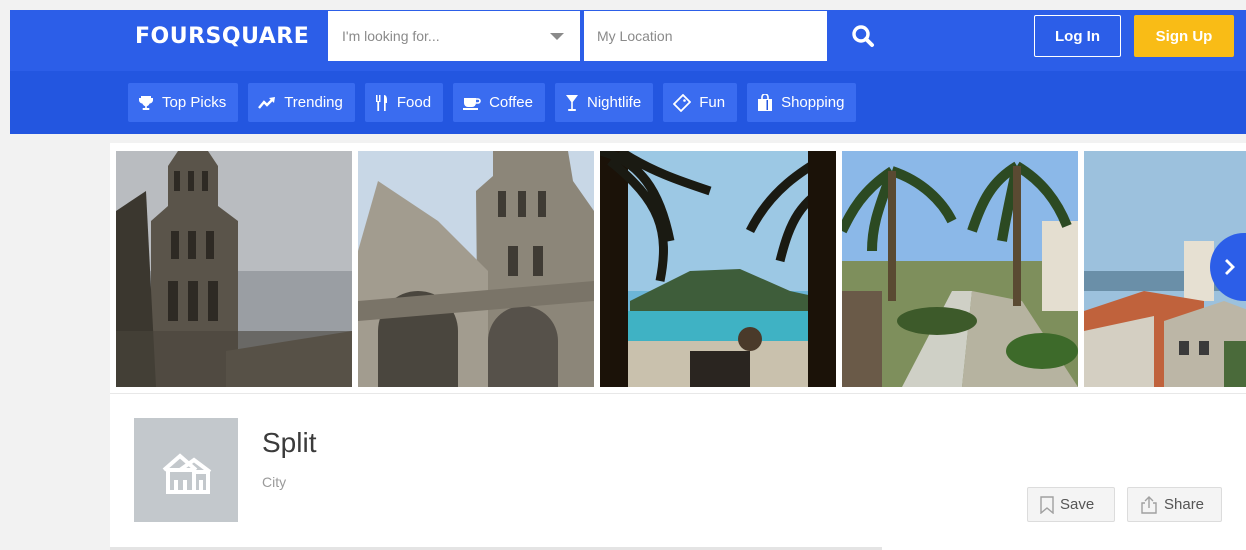  I want to click on share-icon, so click(1149, 504).